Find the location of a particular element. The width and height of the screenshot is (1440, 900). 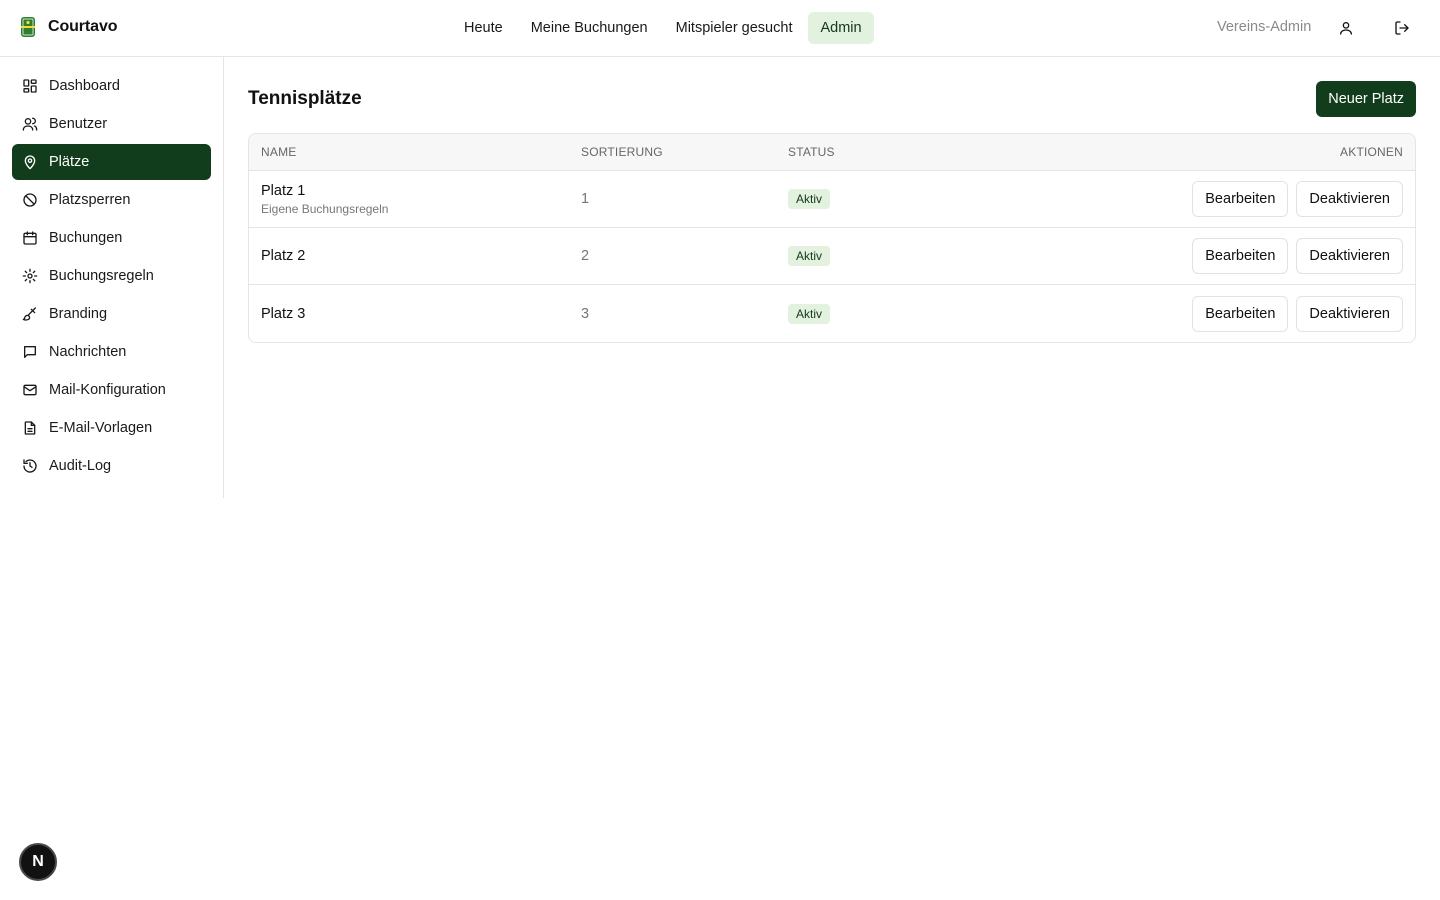

sidebar-item-label: Plätze is located at coordinates (69, 162).